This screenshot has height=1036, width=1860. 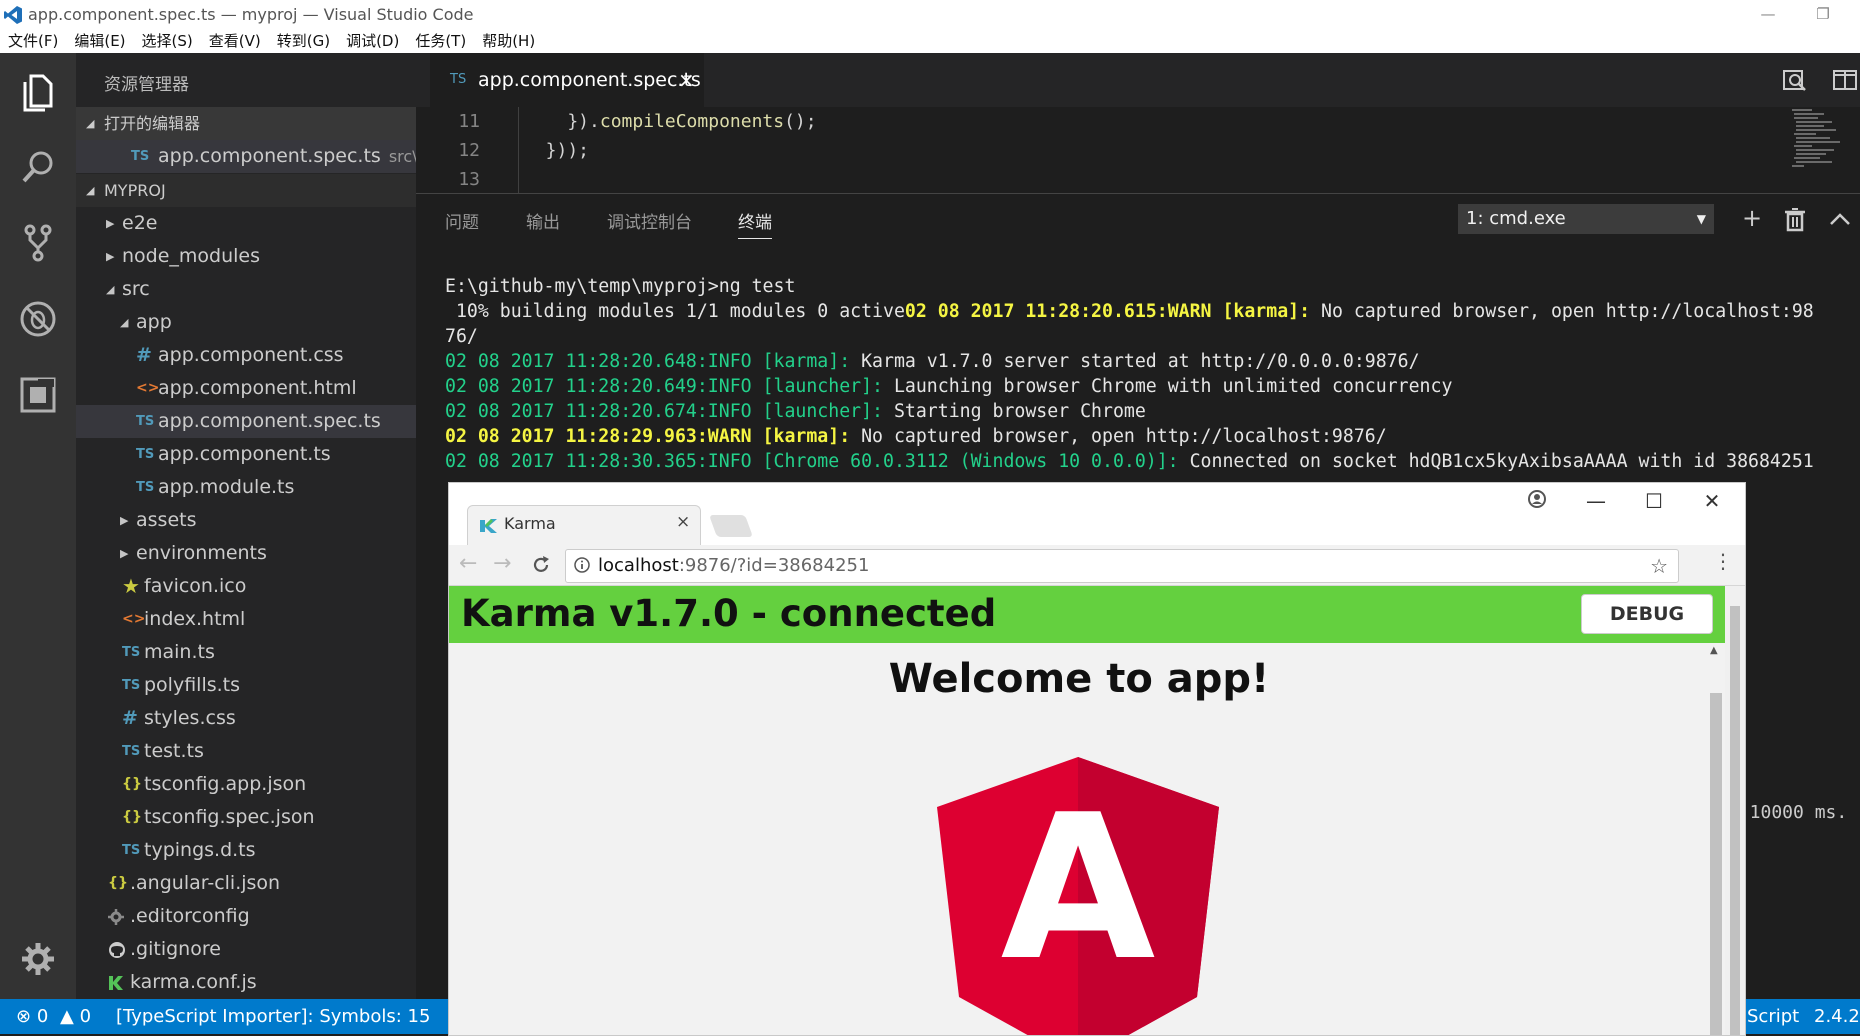 I want to click on debug-button: DEBUG, so click(x=1647, y=614).